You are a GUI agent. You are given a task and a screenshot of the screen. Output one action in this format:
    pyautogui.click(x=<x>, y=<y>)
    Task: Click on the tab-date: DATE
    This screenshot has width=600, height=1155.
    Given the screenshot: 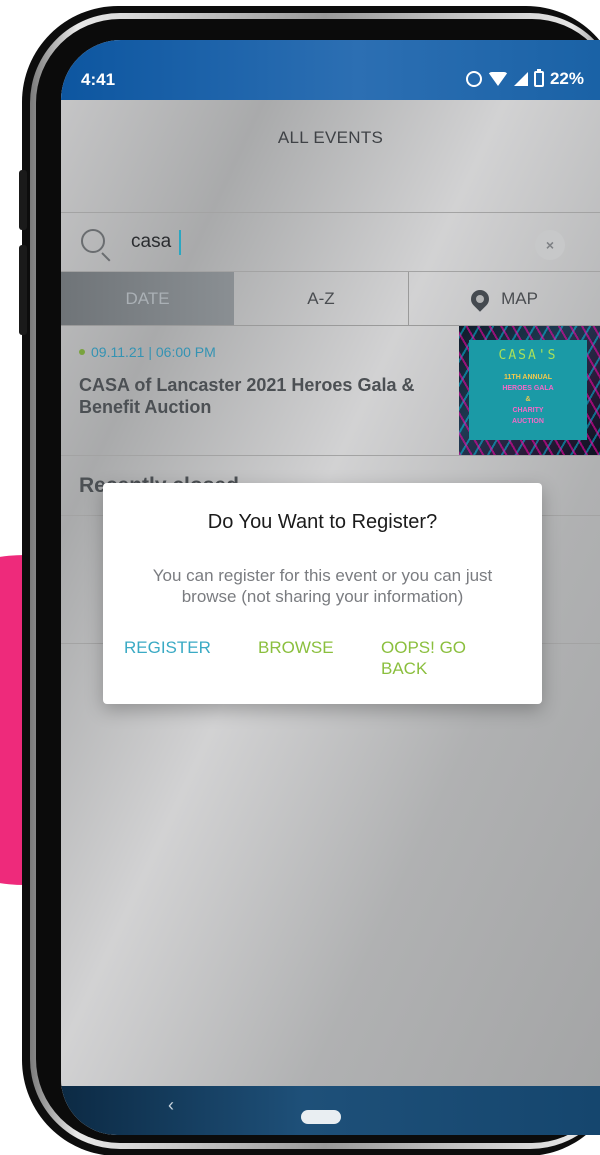 What is the action you would take?
    pyautogui.click(x=147, y=298)
    